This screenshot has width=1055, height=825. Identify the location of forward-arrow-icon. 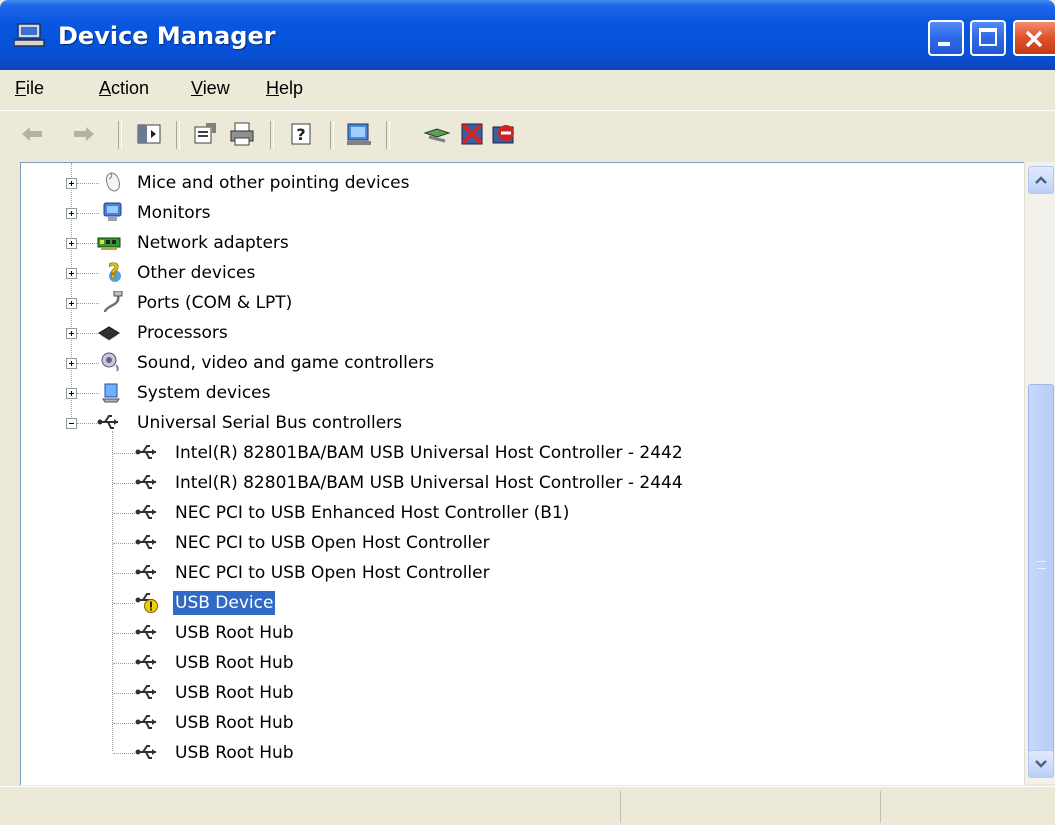
(84, 134).